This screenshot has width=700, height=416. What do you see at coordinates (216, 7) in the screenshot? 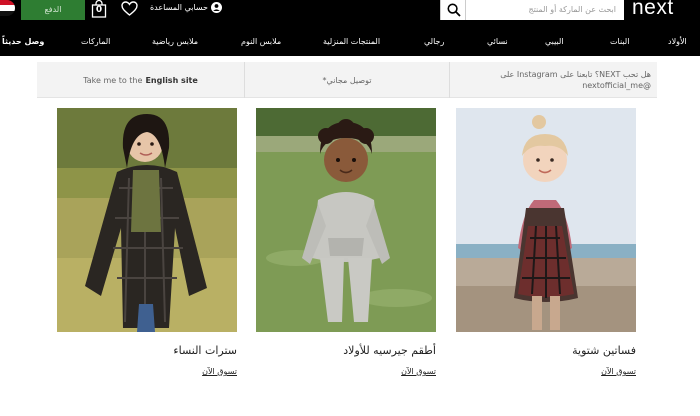
I see `user-icon` at bounding box center [216, 7].